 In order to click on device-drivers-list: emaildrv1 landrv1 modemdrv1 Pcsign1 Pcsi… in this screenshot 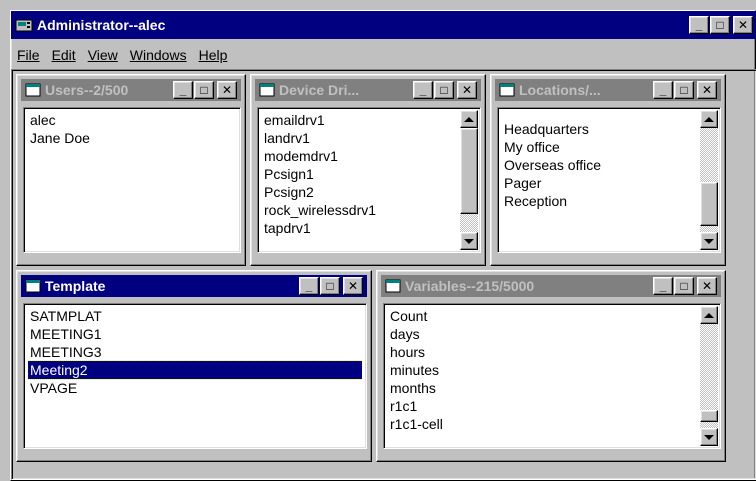, I will do `click(369, 180)`.